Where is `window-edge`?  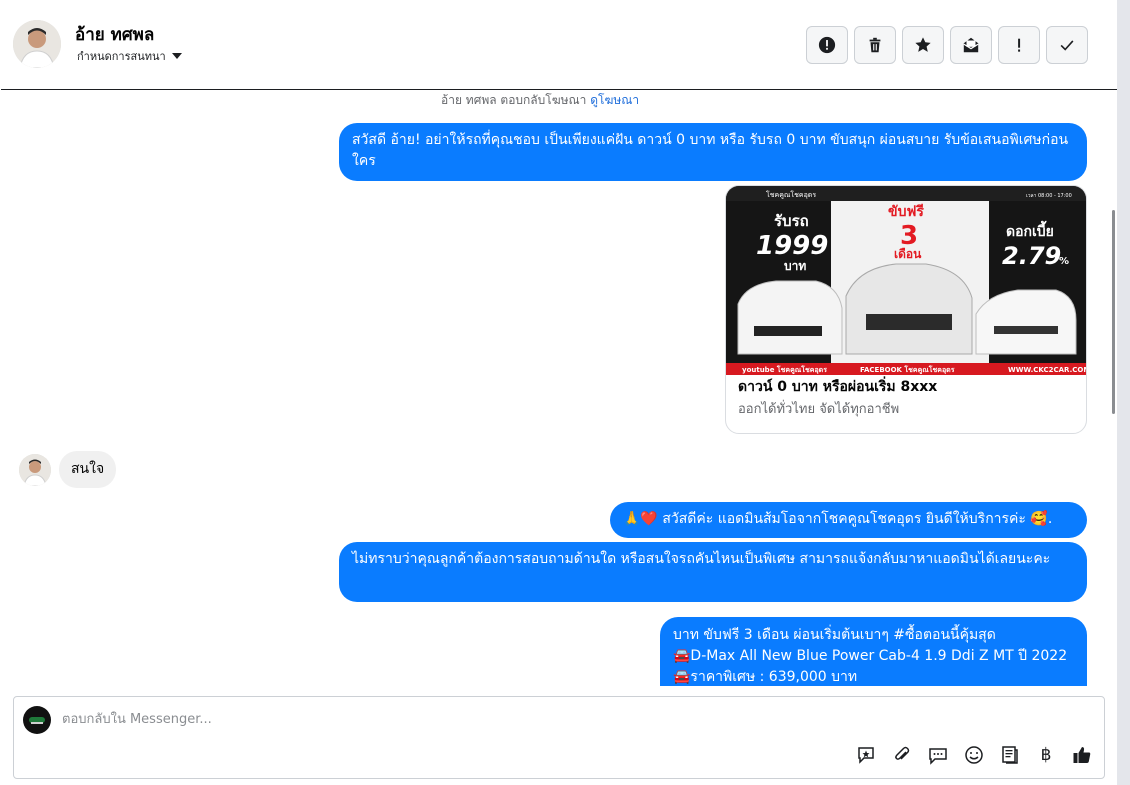 window-edge is located at coordinates (1123, 392).